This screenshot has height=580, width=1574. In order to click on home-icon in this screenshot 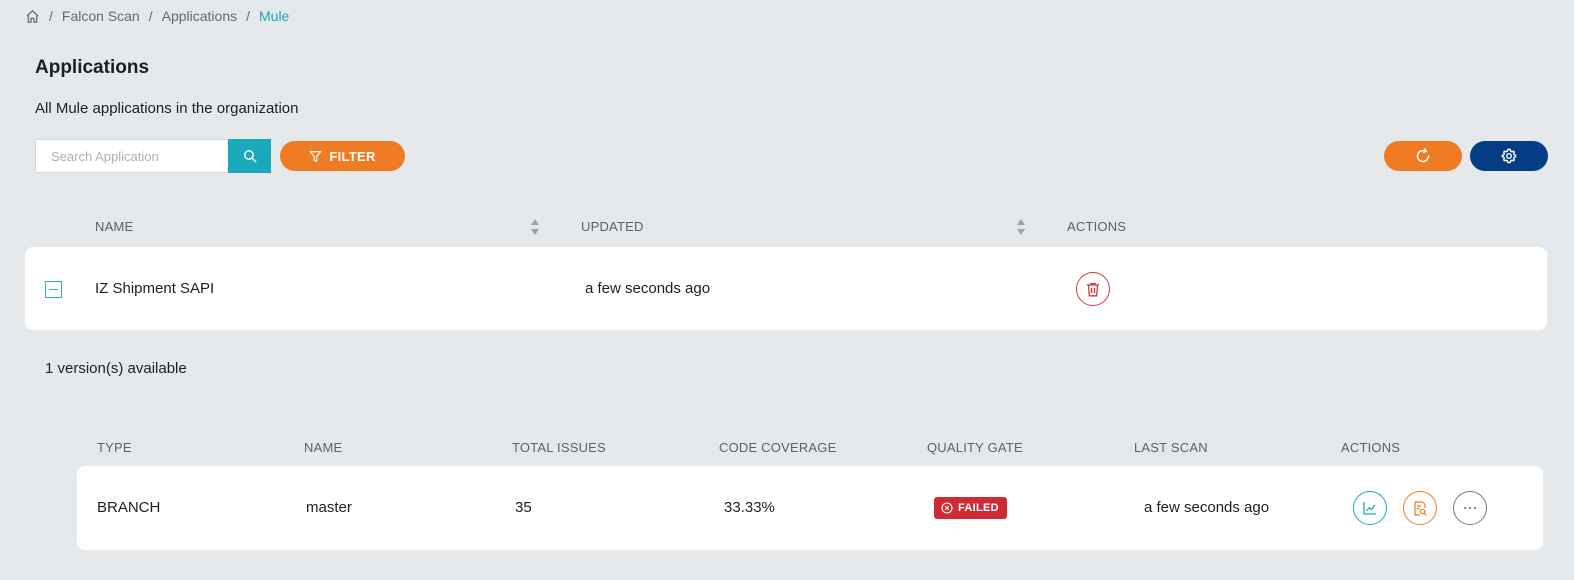, I will do `click(32, 16)`.